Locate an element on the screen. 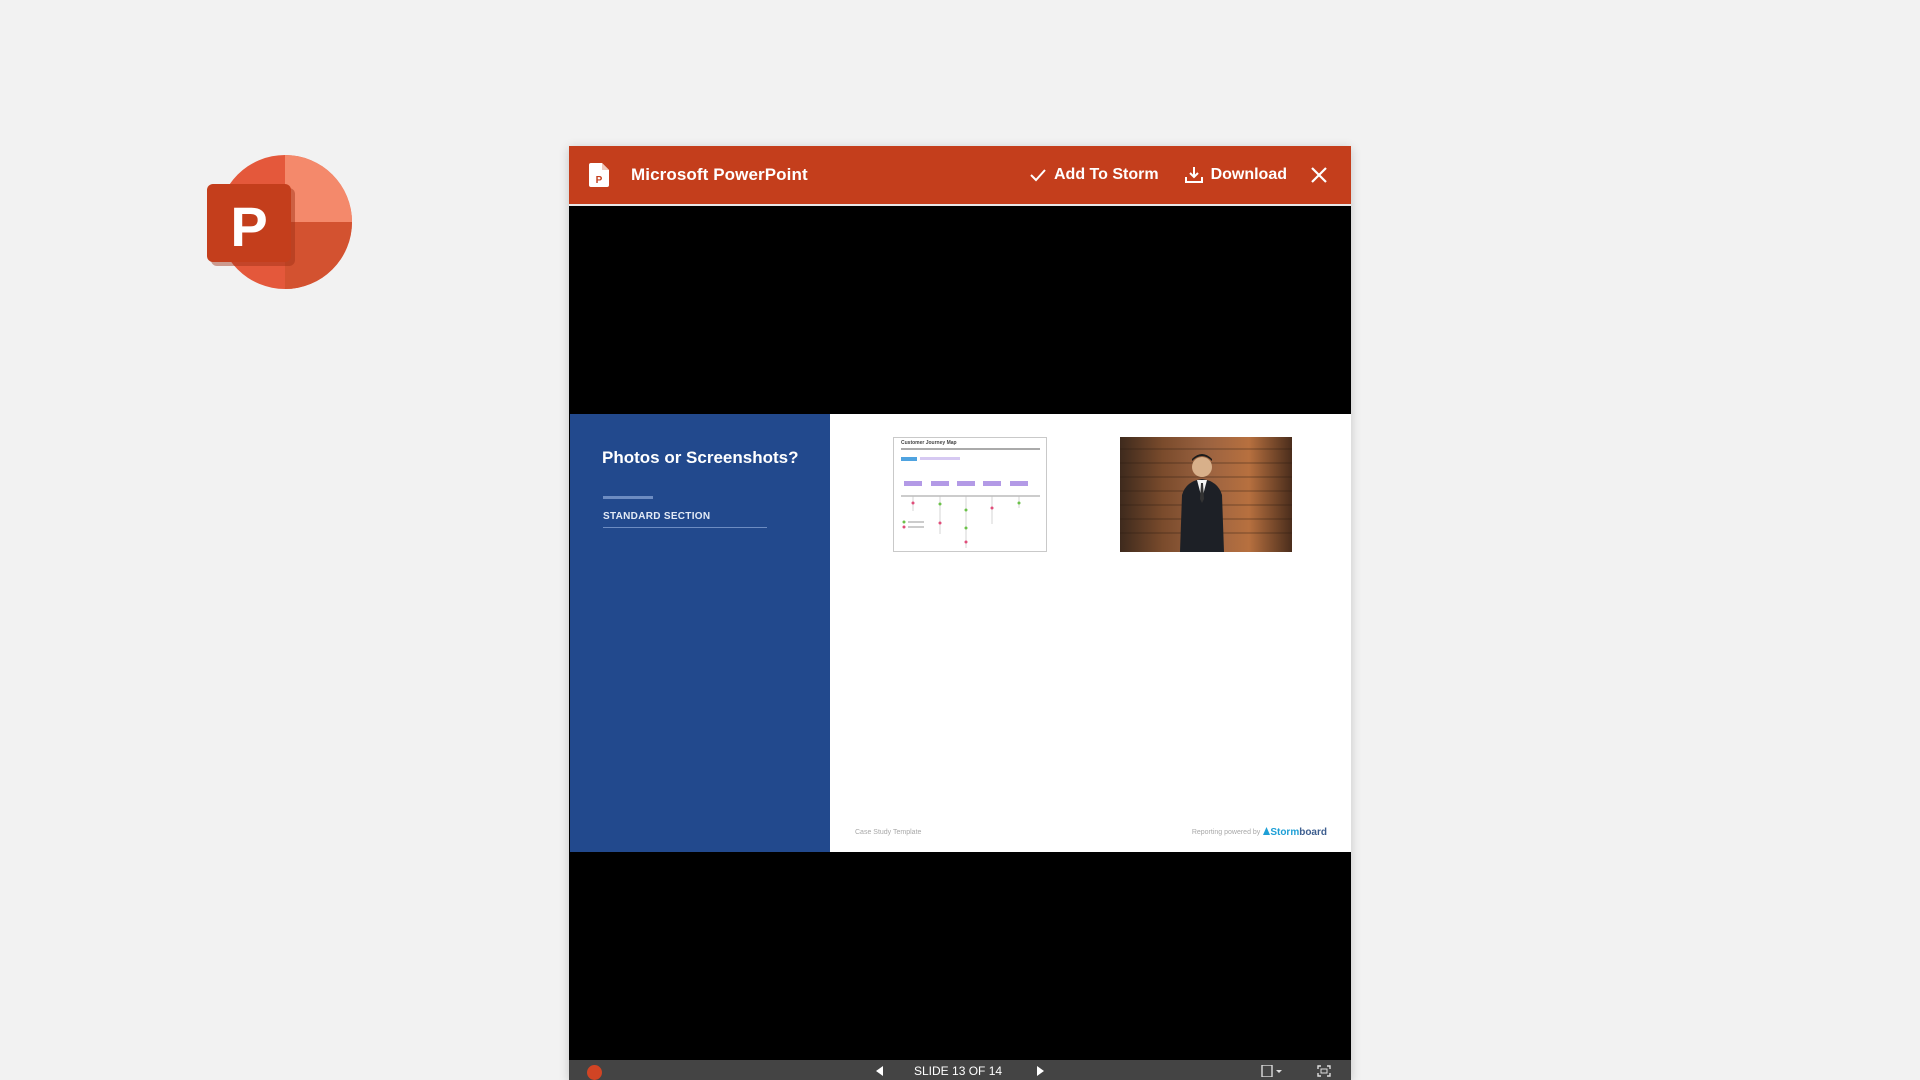  slide-footer-left: Case Study Template is located at coordinates (888, 832).